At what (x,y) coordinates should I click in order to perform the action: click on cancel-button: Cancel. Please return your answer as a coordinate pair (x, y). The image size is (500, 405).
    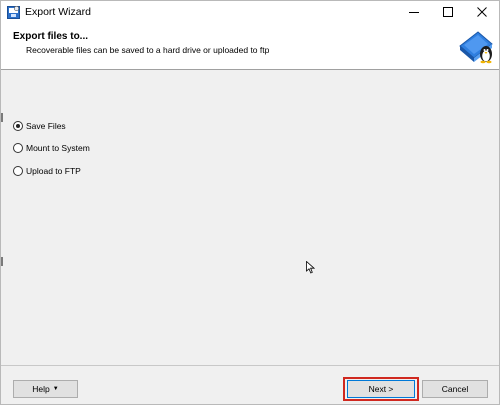
    Looking at the image, I should click on (455, 389).